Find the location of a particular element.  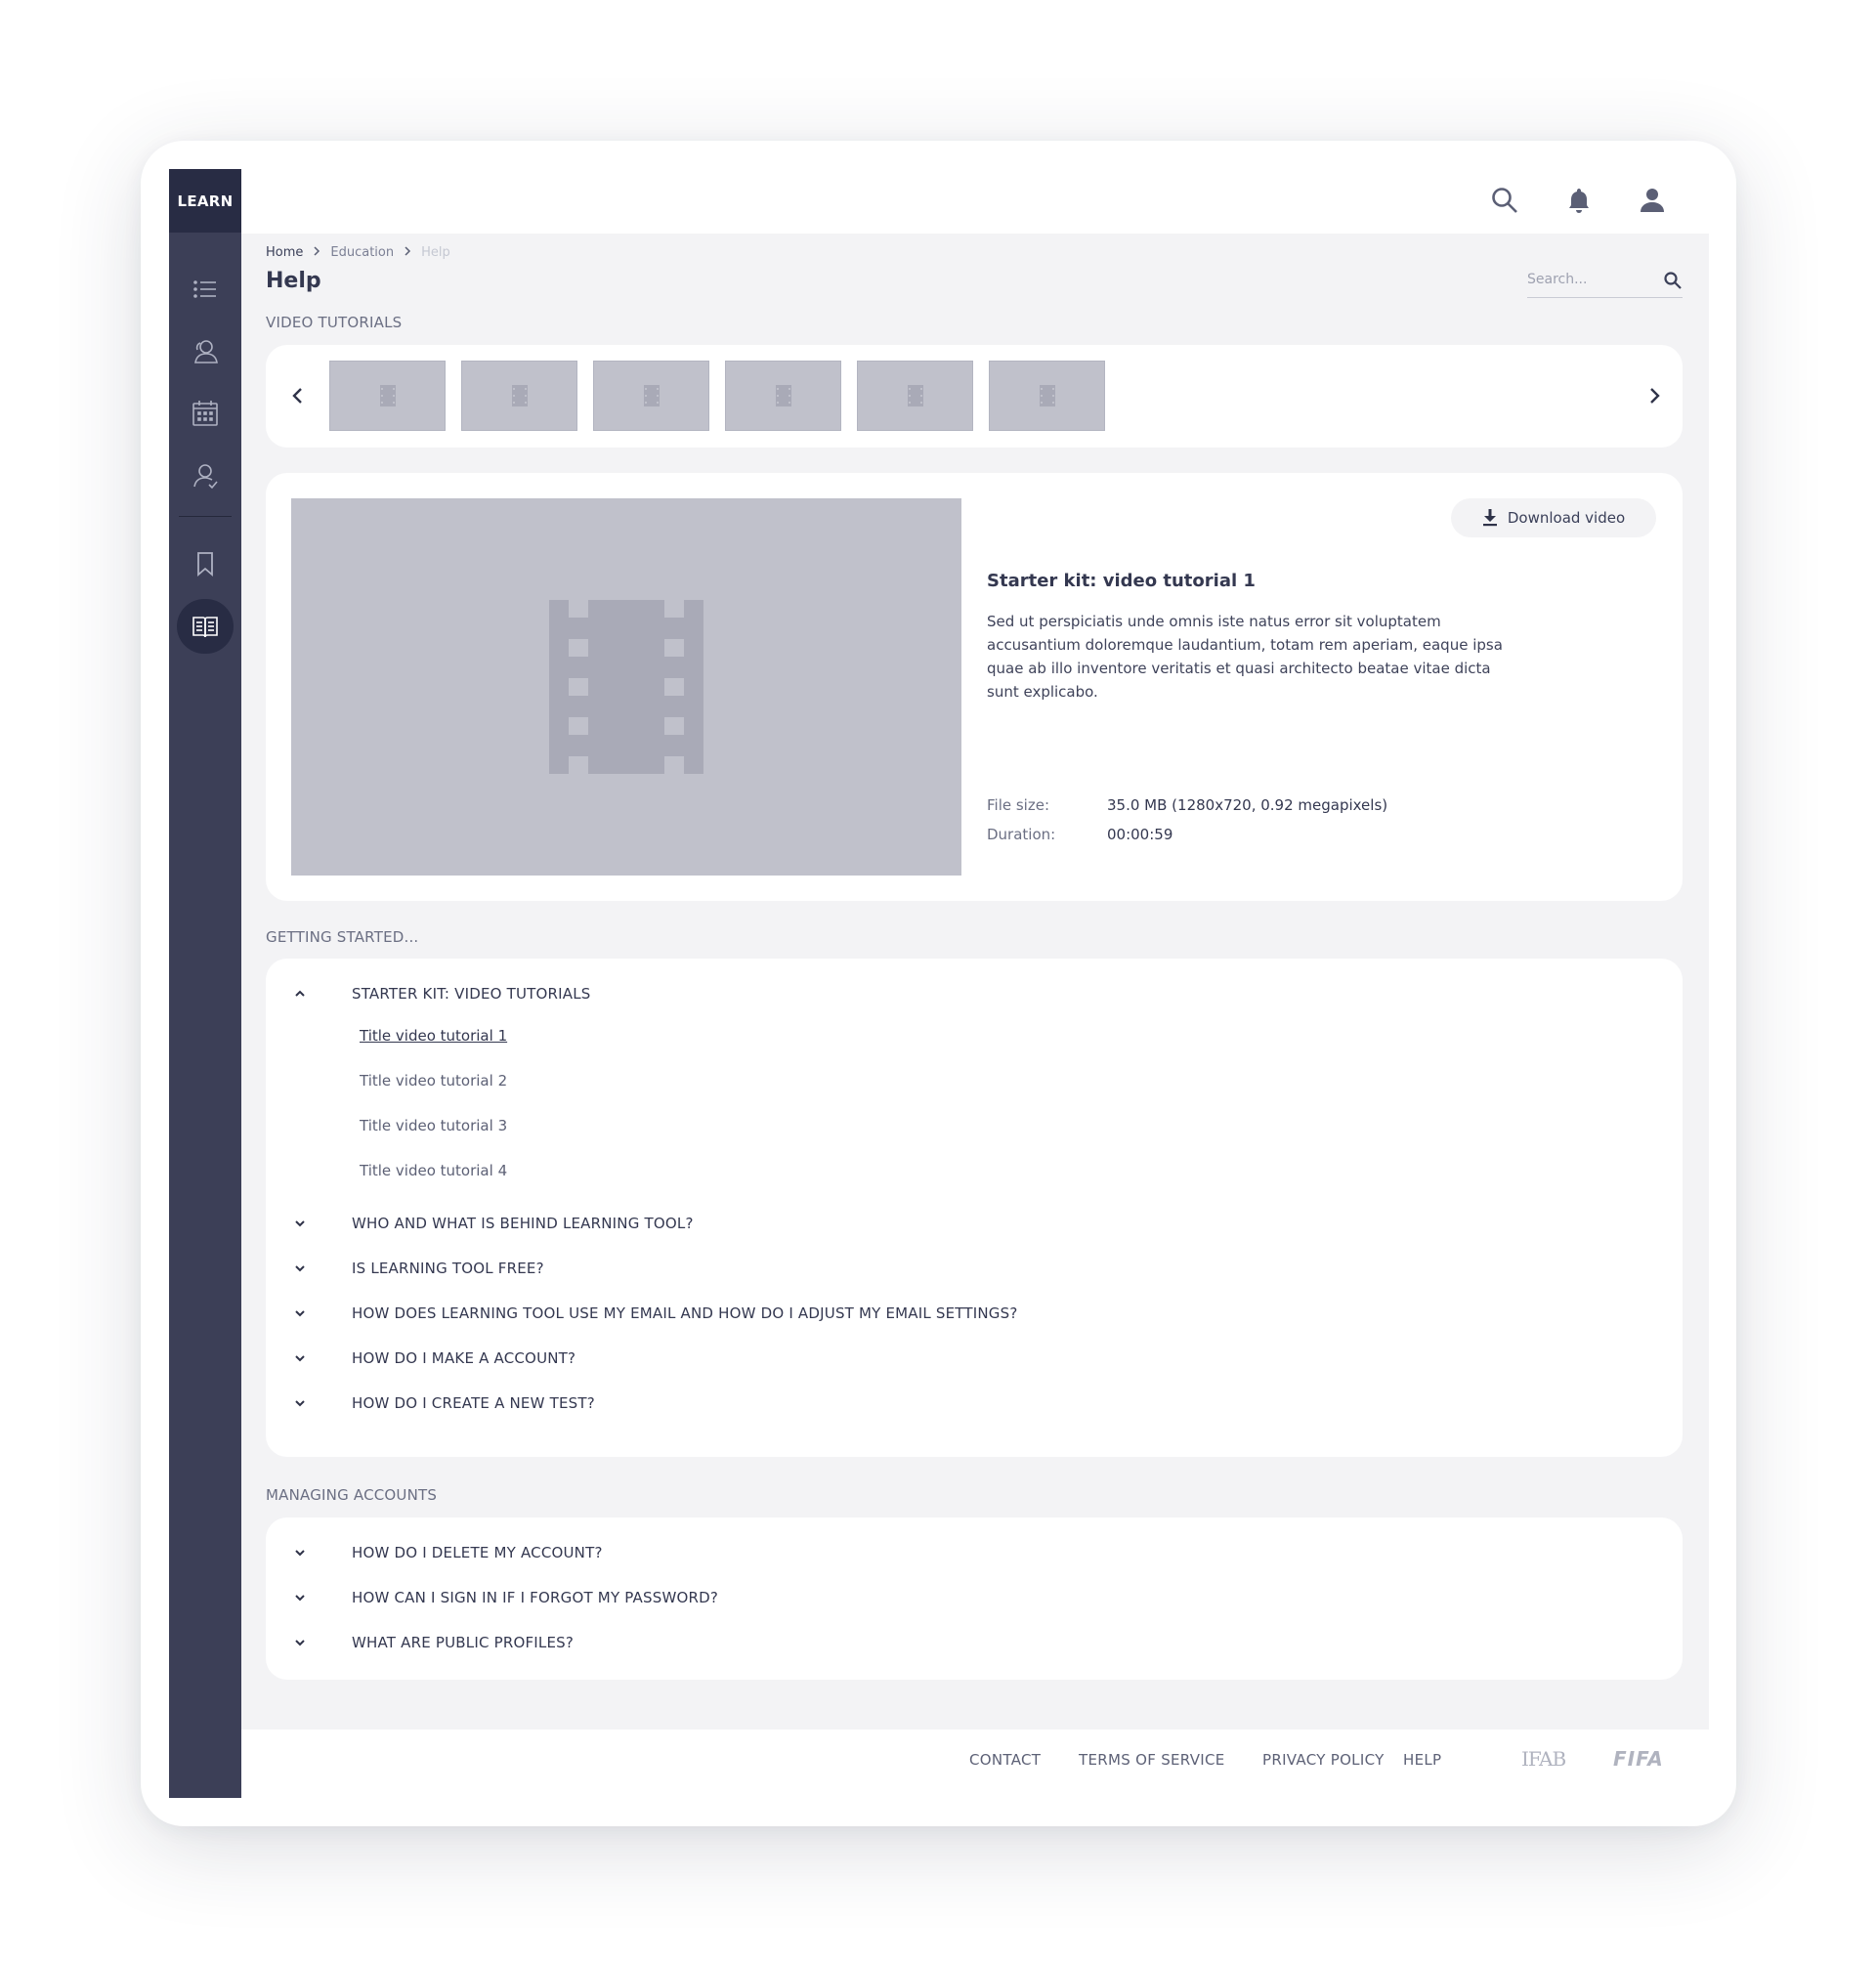

download-video-button: Download video is located at coordinates (1553, 517).